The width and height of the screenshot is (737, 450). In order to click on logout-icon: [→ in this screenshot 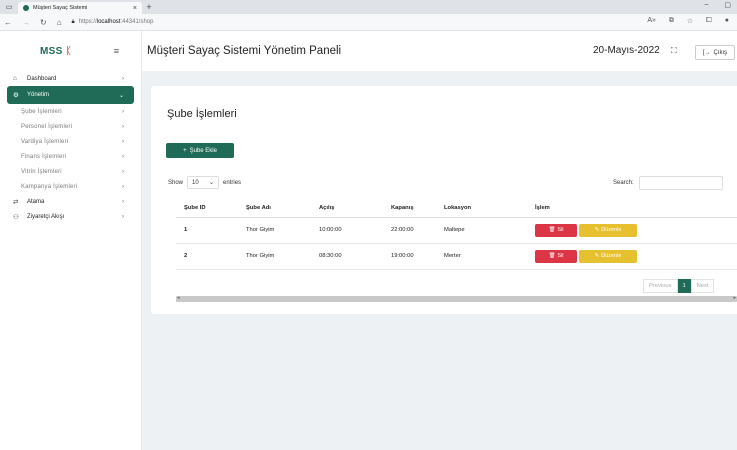, I will do `click(706, 52)`.